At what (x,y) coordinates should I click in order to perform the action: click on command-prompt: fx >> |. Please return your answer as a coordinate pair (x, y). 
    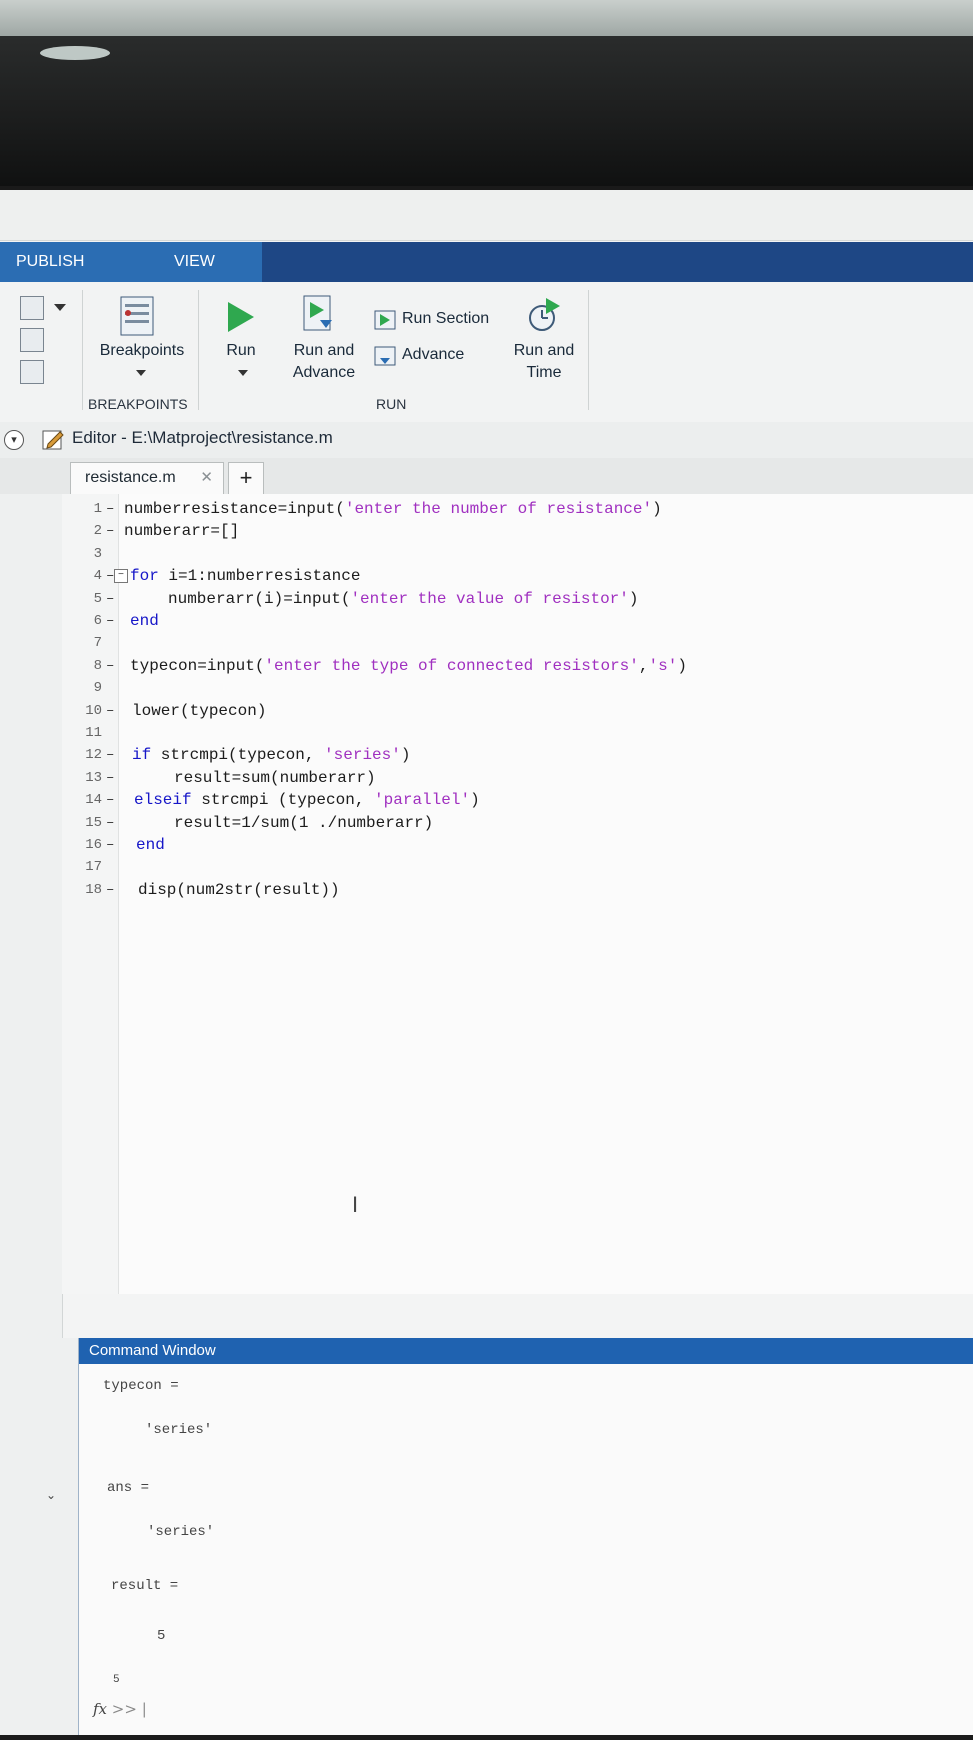
    Looking at the image, I should click on (120, 1709).